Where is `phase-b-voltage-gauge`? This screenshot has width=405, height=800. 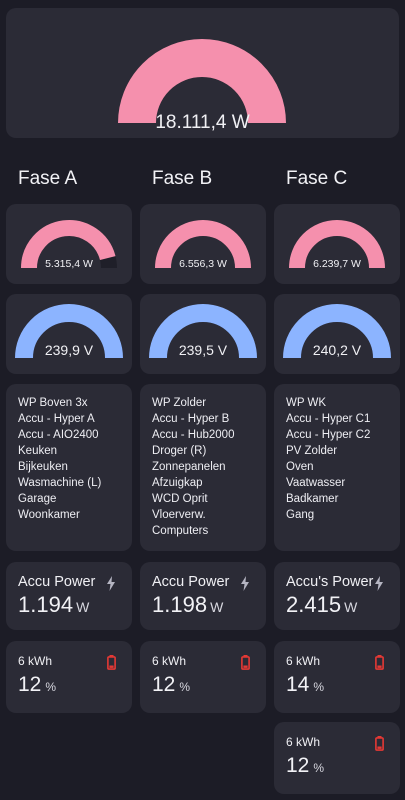 phase-b-voltage-gauge is located at coordinates (203, 331).